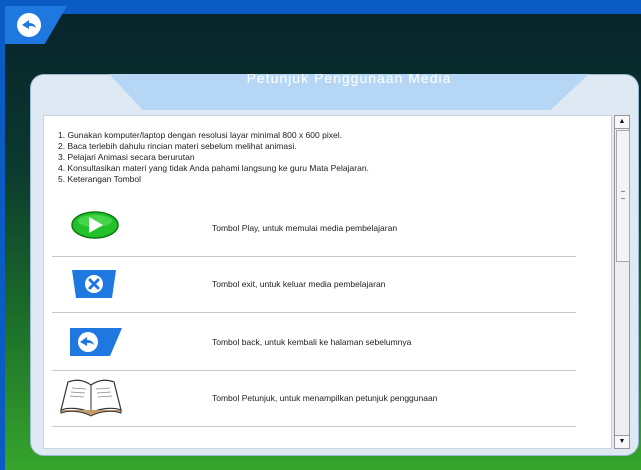 Image resolution: width=641 pixels, height=470 pixels. Describe the element at coordinates (91, 399) in the screenshot. I see `book-icon` at that location.